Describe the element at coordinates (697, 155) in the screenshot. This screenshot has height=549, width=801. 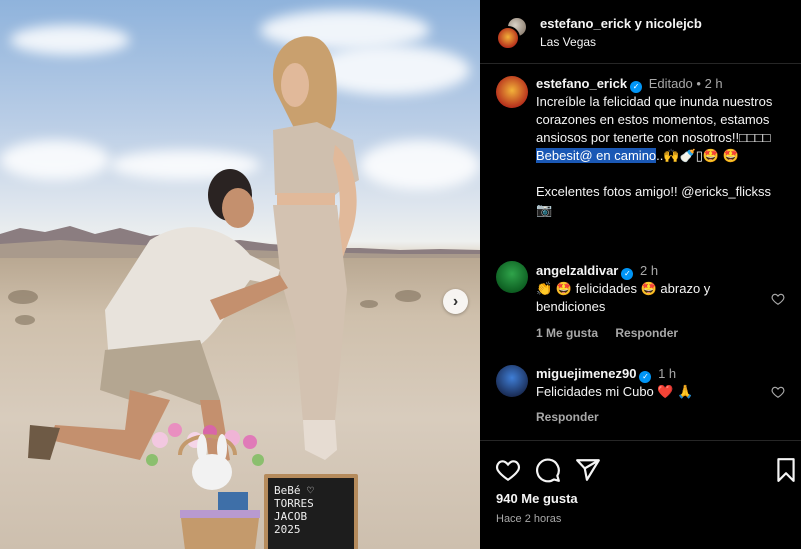
I see `caption-emoji-text: ..🙌🍼▯🤩 🤩` at that location.